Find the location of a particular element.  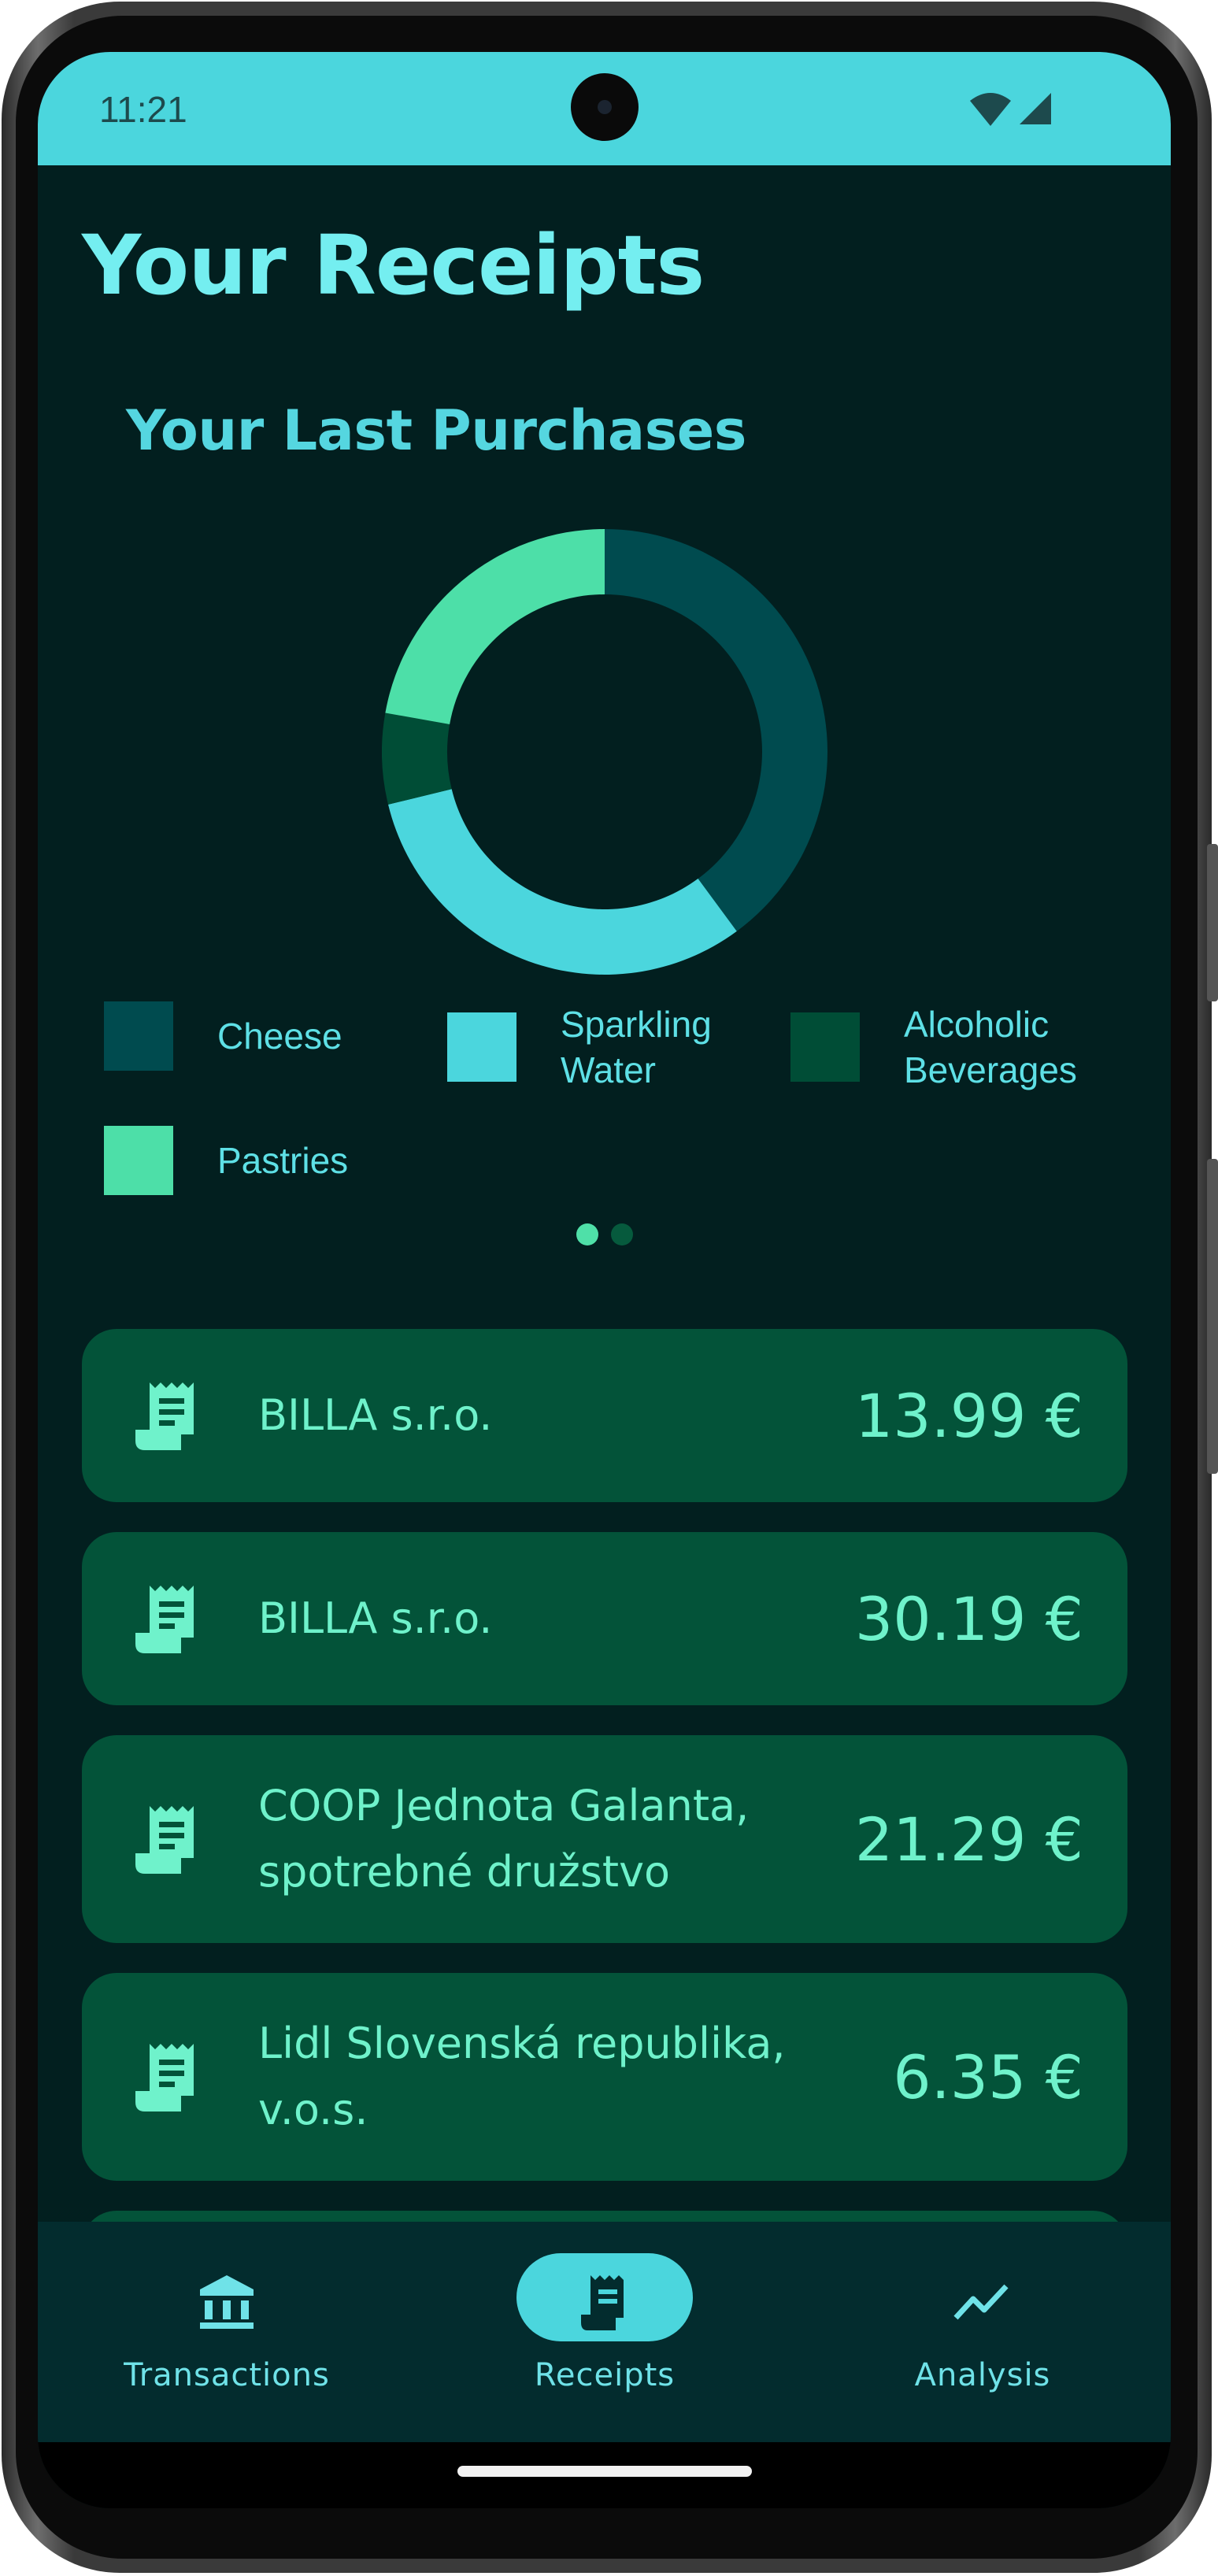

legend-label: Sparkling Water is located at coordinates (636, 1047).